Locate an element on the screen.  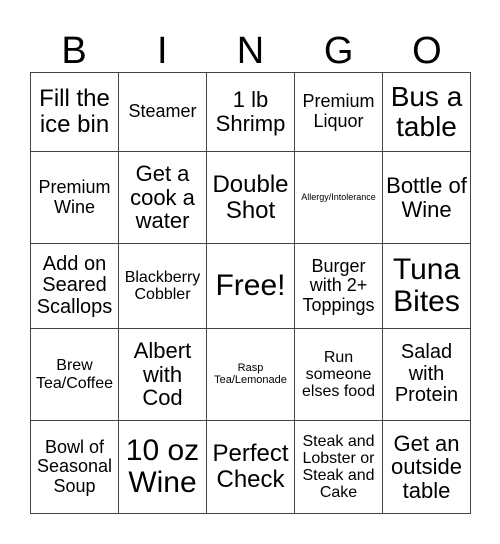
bingo-cell: 1 lb Shrimp is located at coordinates (250, 112).